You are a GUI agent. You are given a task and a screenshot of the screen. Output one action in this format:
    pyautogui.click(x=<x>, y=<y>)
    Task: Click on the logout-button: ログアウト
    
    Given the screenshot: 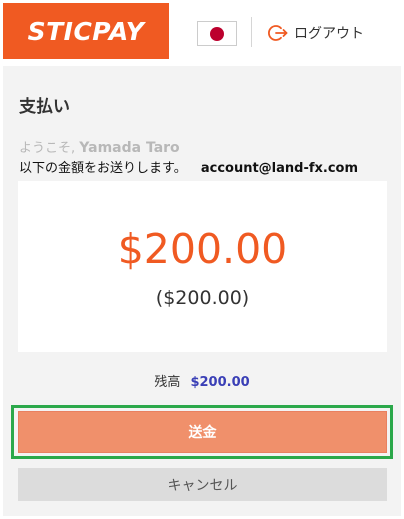 What is the action you would take?
    pyautogui.click(x=316, y=33)
    